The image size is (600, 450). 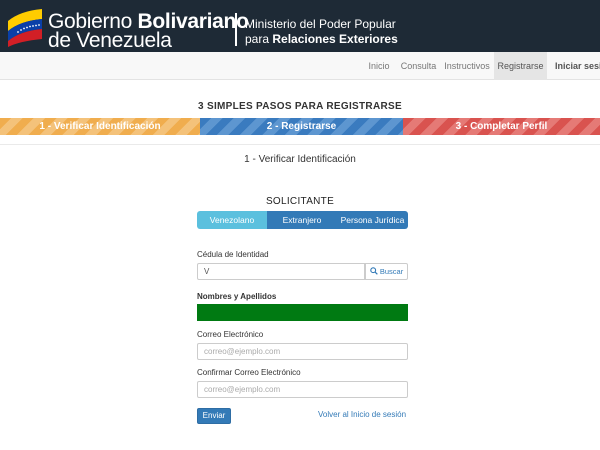 I want to click on nav-item-instructivos: Instructivos, so click(x=467, y=66).